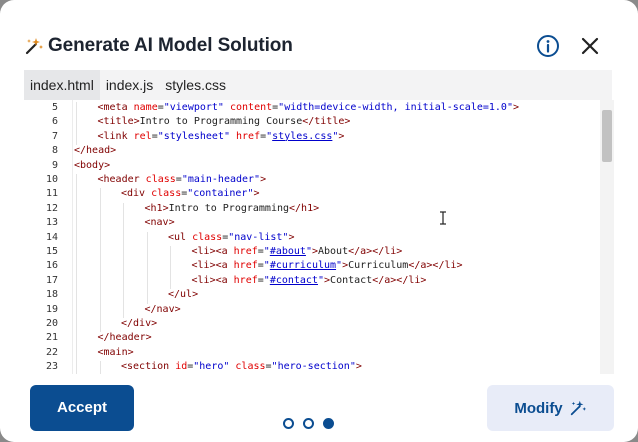  Describe the element at coordinates (182, 179) in the screenshot. I see `code-line: <header class="main-header">` at that location.